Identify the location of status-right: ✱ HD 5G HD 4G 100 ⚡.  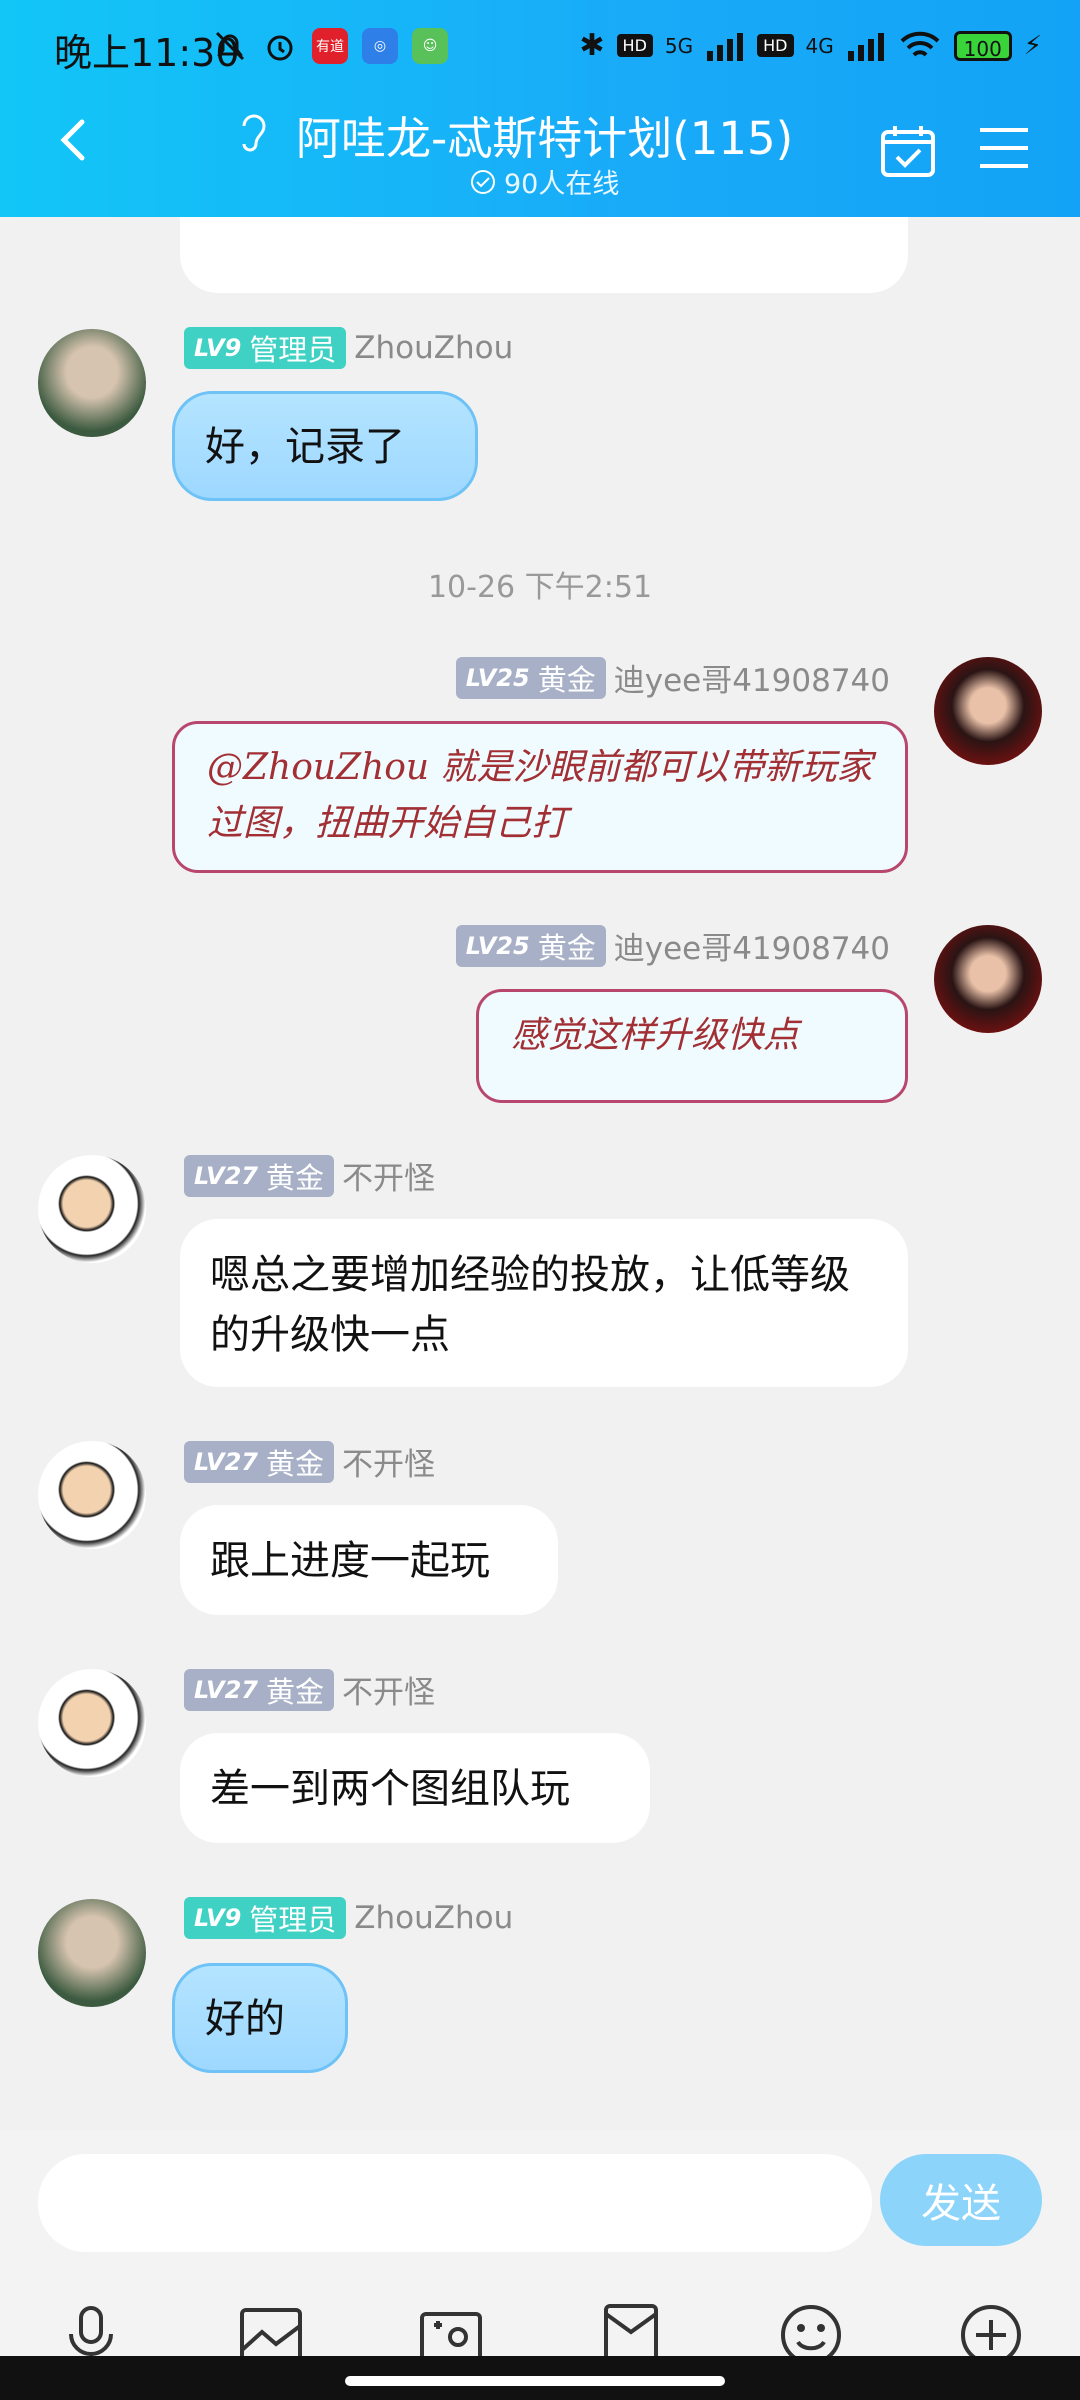
(810, 45).